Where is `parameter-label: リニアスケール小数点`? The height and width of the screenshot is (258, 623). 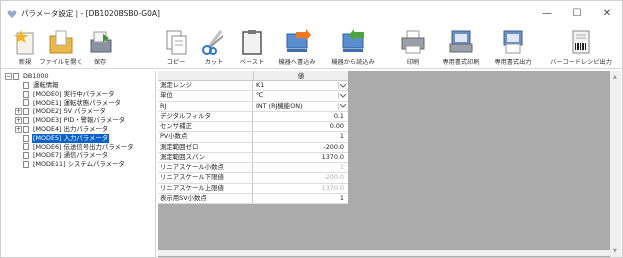 parameter-label: リニアスケール小数点 is located at coordinates (205, 168).